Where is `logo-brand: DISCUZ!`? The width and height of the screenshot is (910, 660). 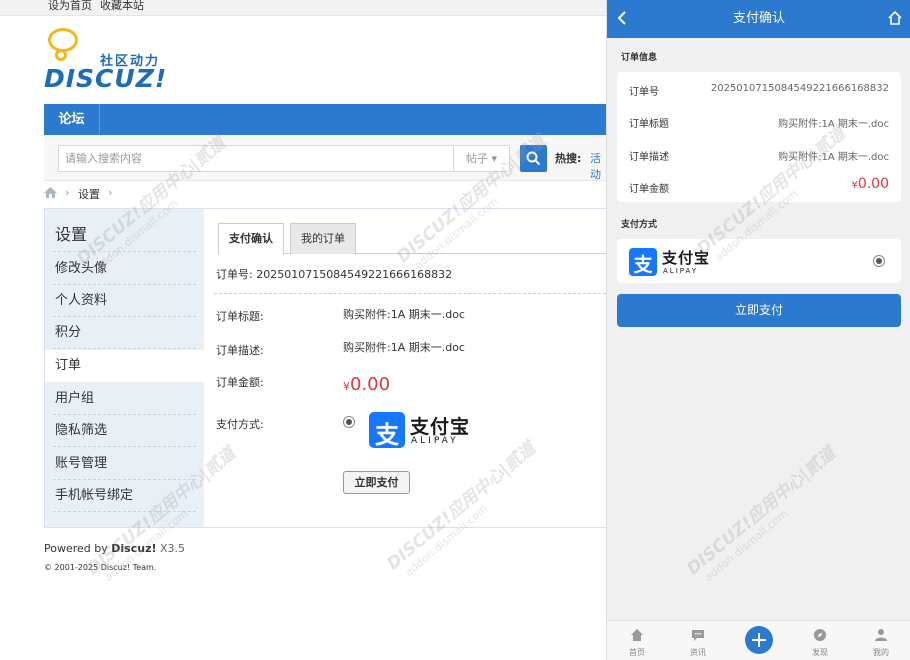 logo-brand: DISCUZ! is located at coordinates (106, 78).